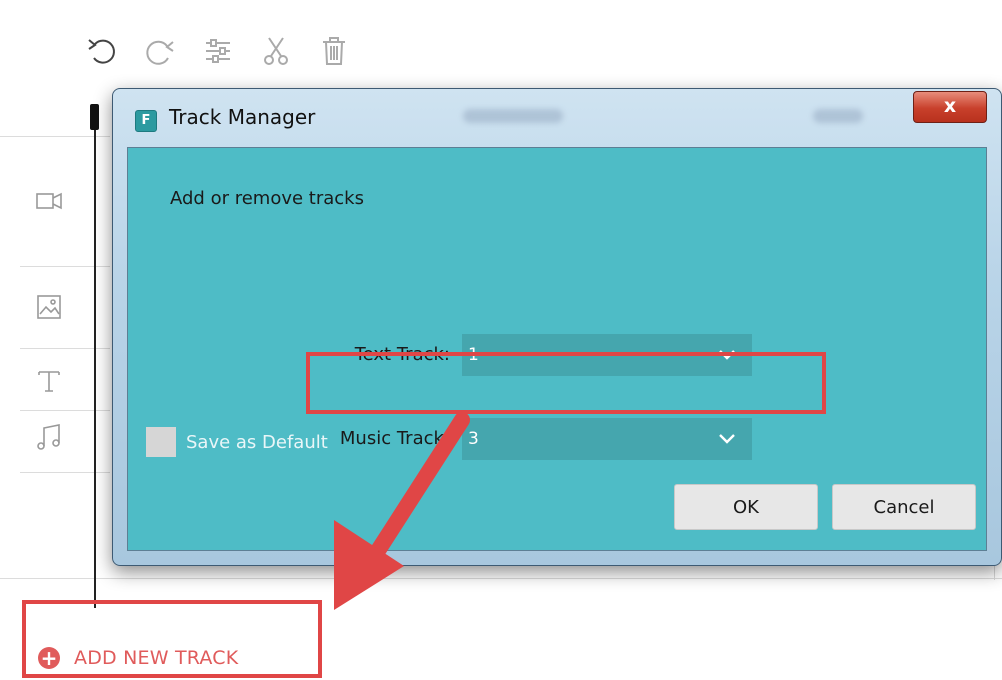  I want to click on ok-button: OK, so click(746, 507).